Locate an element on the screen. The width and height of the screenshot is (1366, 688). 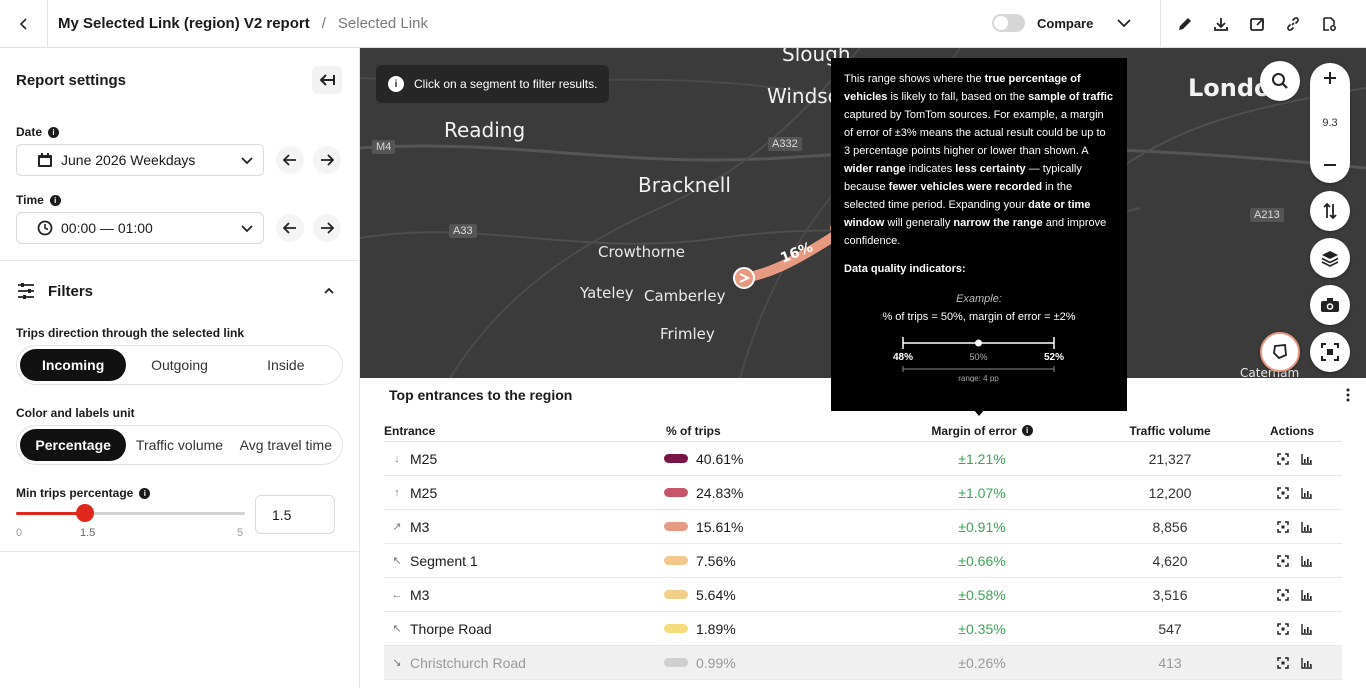
tooltip-arrow is located at coordinates (979, 413).